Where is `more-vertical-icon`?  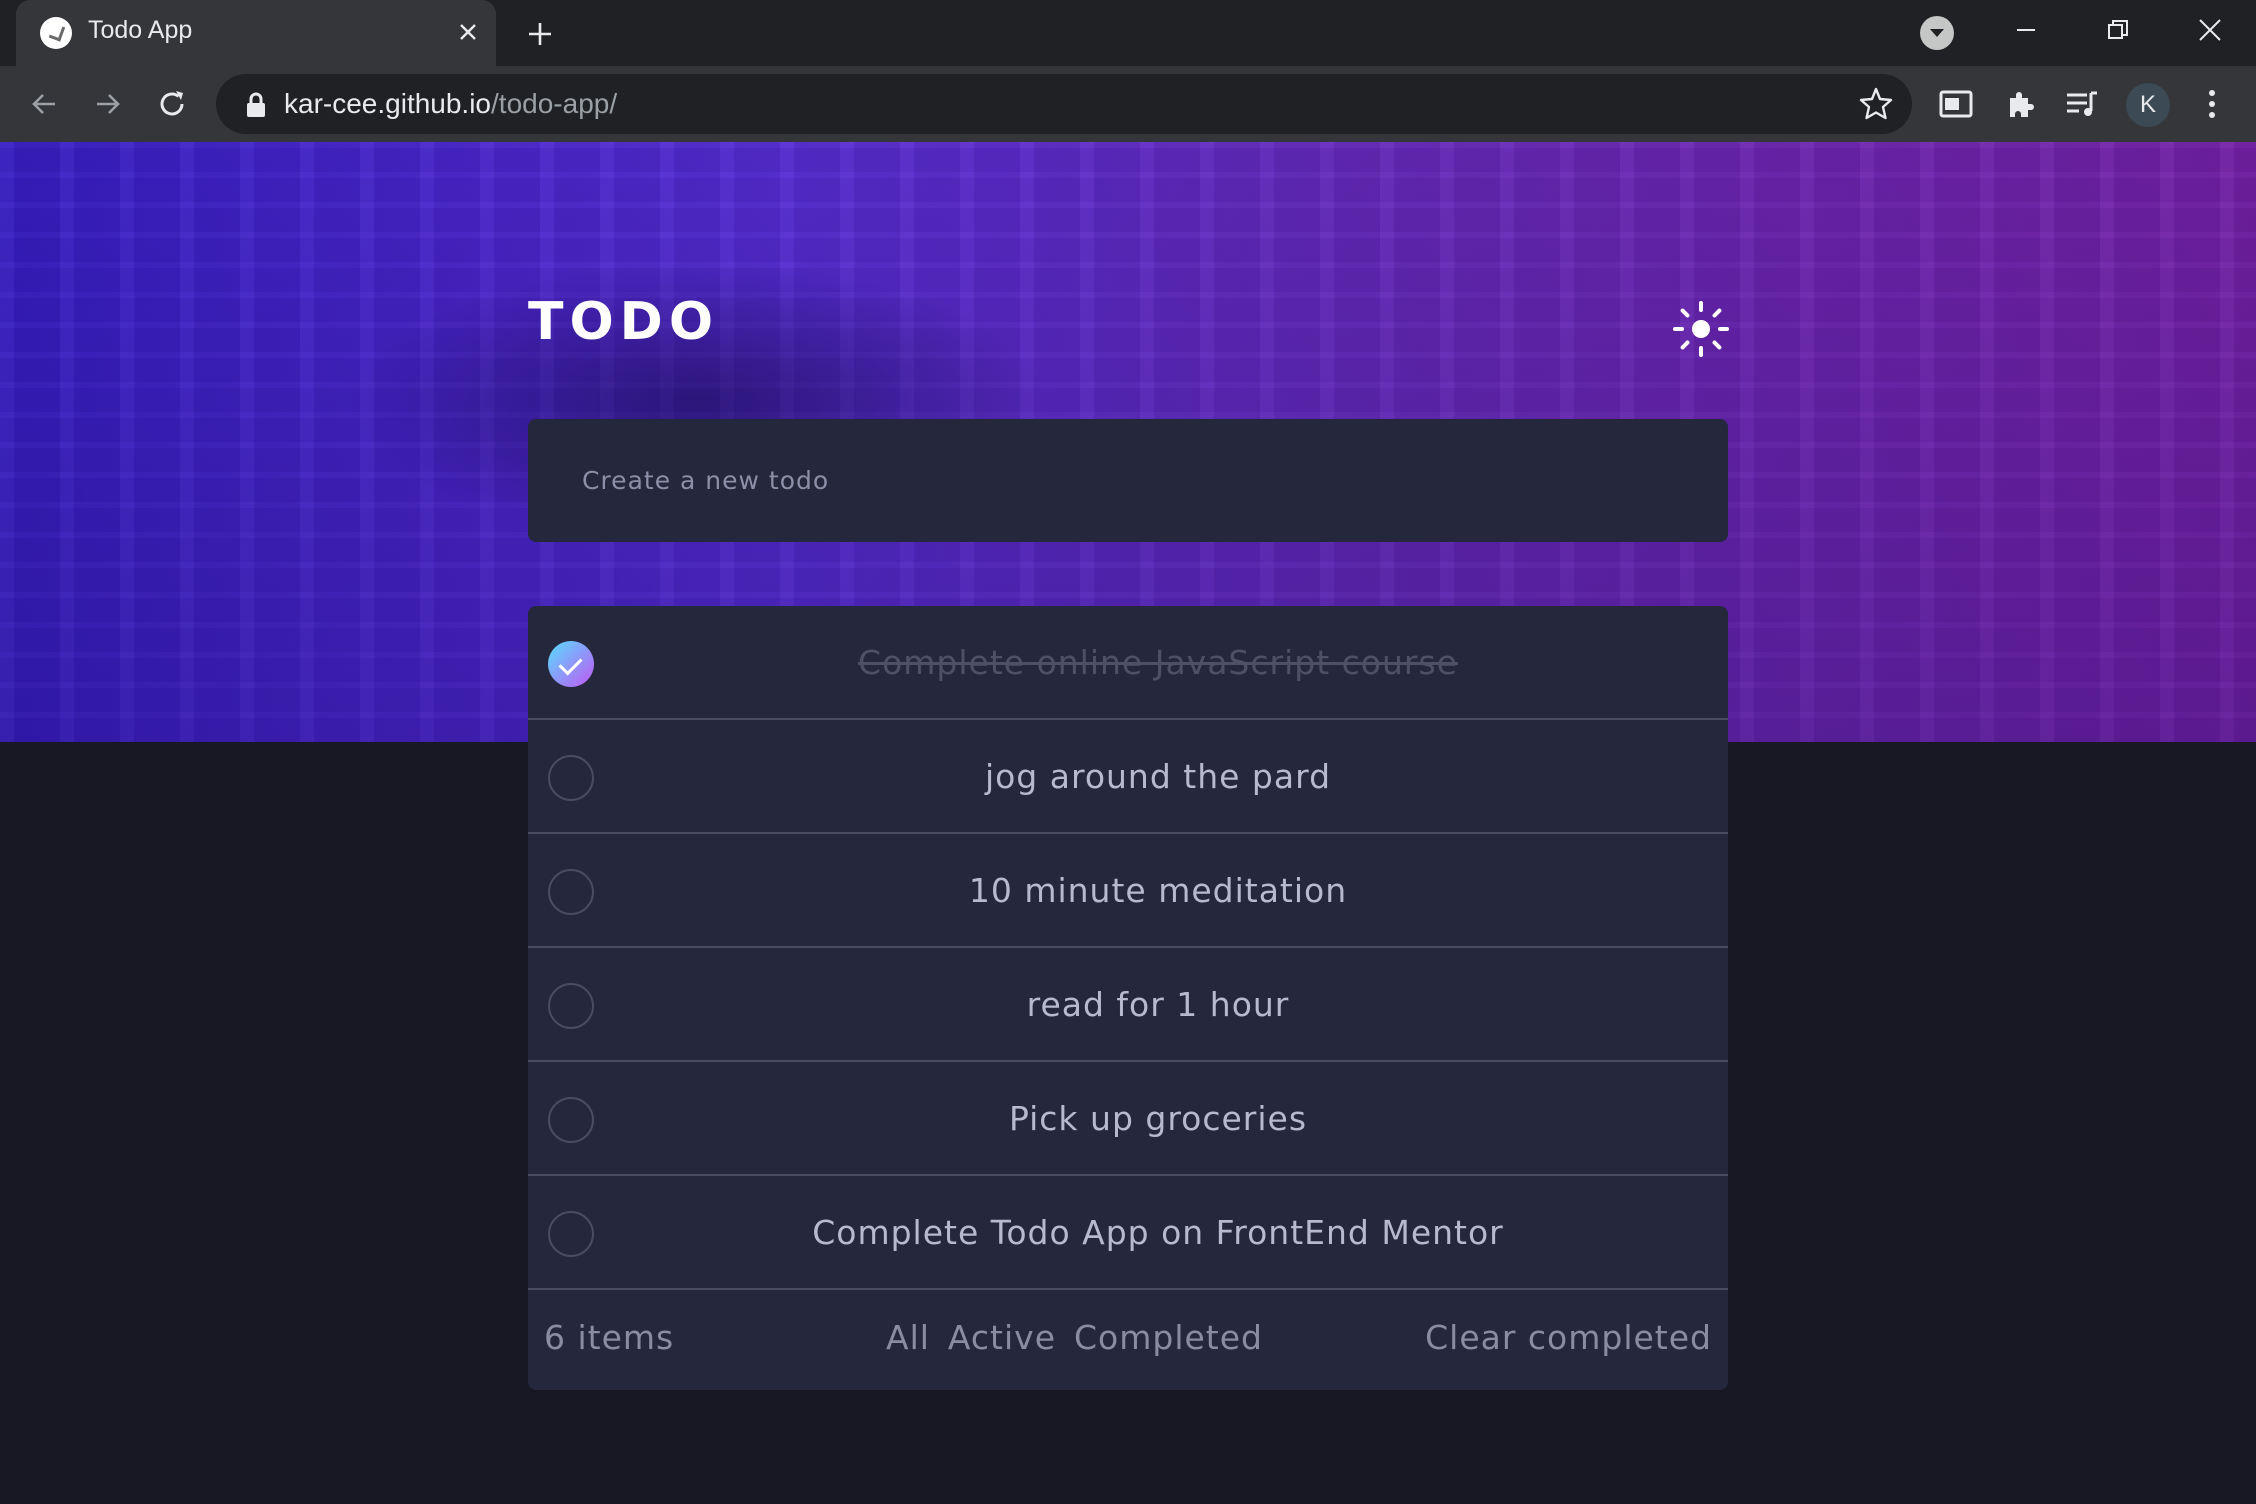 more-vertical-icon is located at coordinates (2212, 104).